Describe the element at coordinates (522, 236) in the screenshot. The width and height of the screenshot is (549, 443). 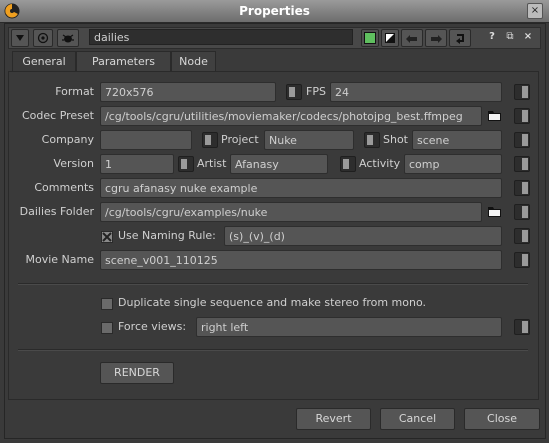
I see `naming-rule-animation-button` at that location.